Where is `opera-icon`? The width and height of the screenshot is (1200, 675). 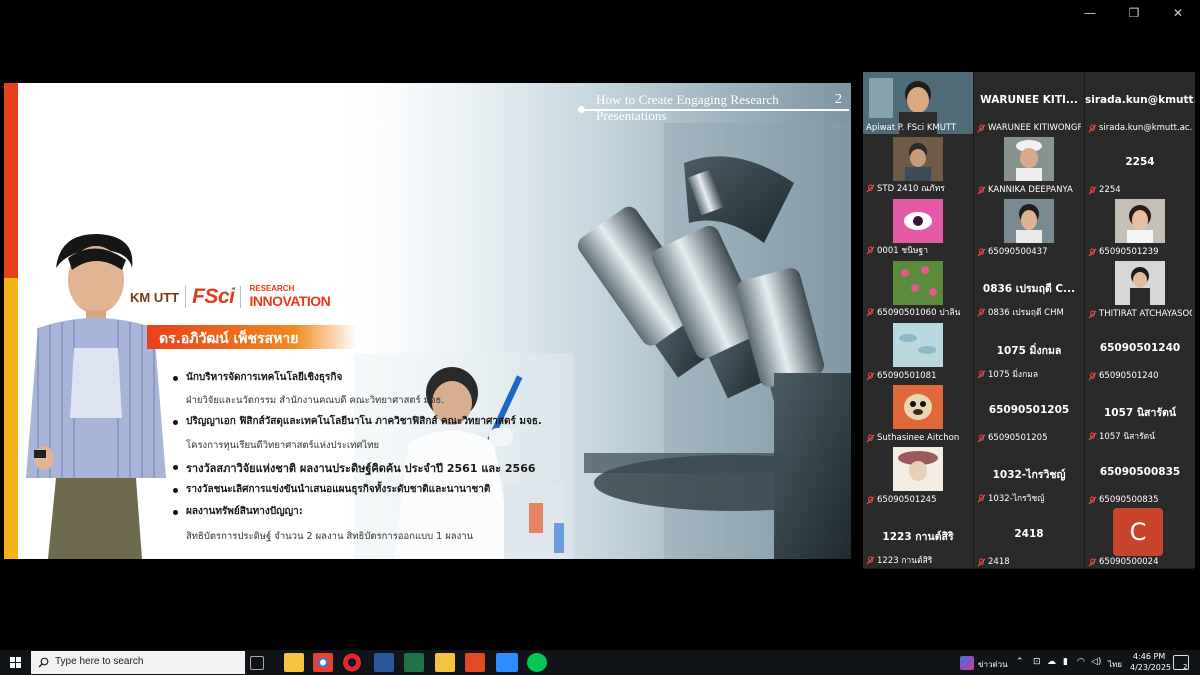 opera-icon is located at coordinates (352, 662).